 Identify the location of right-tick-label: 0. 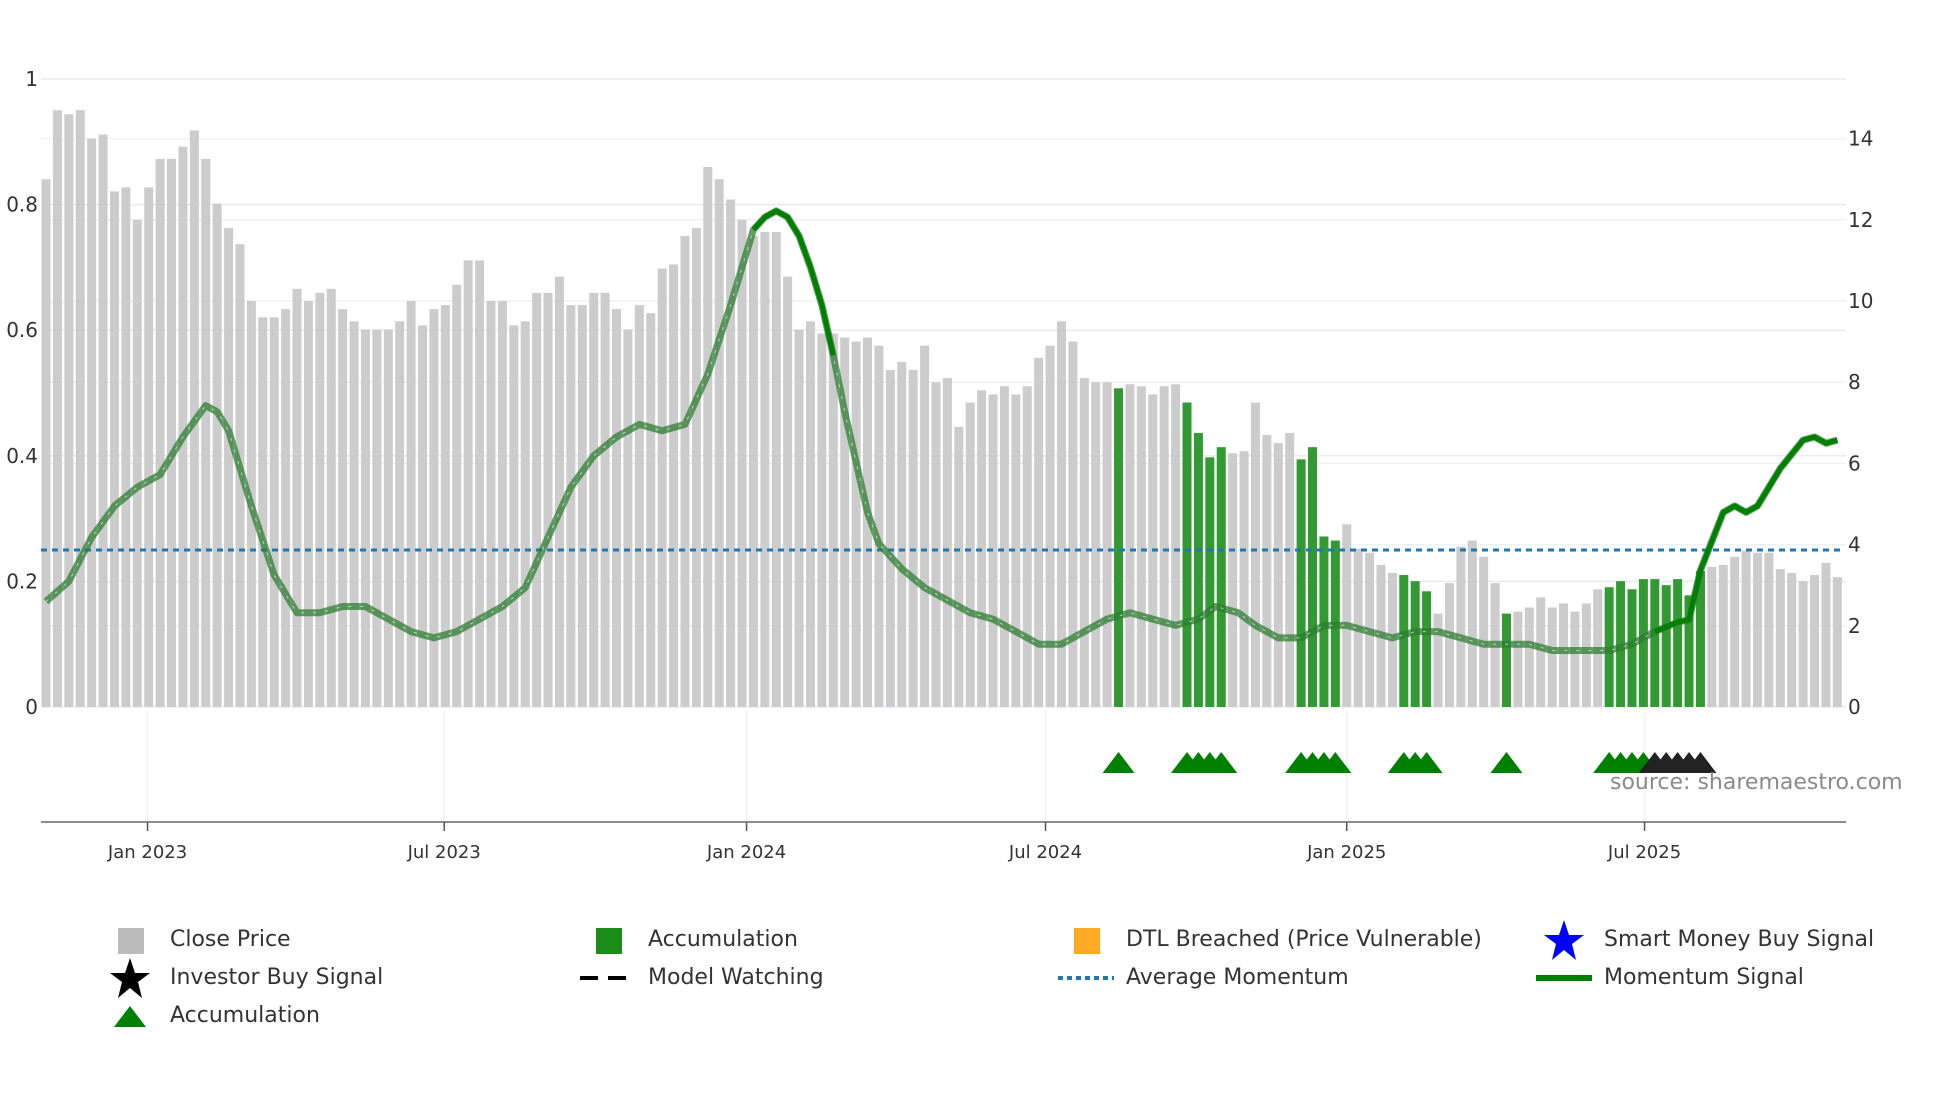
(1854, 707).